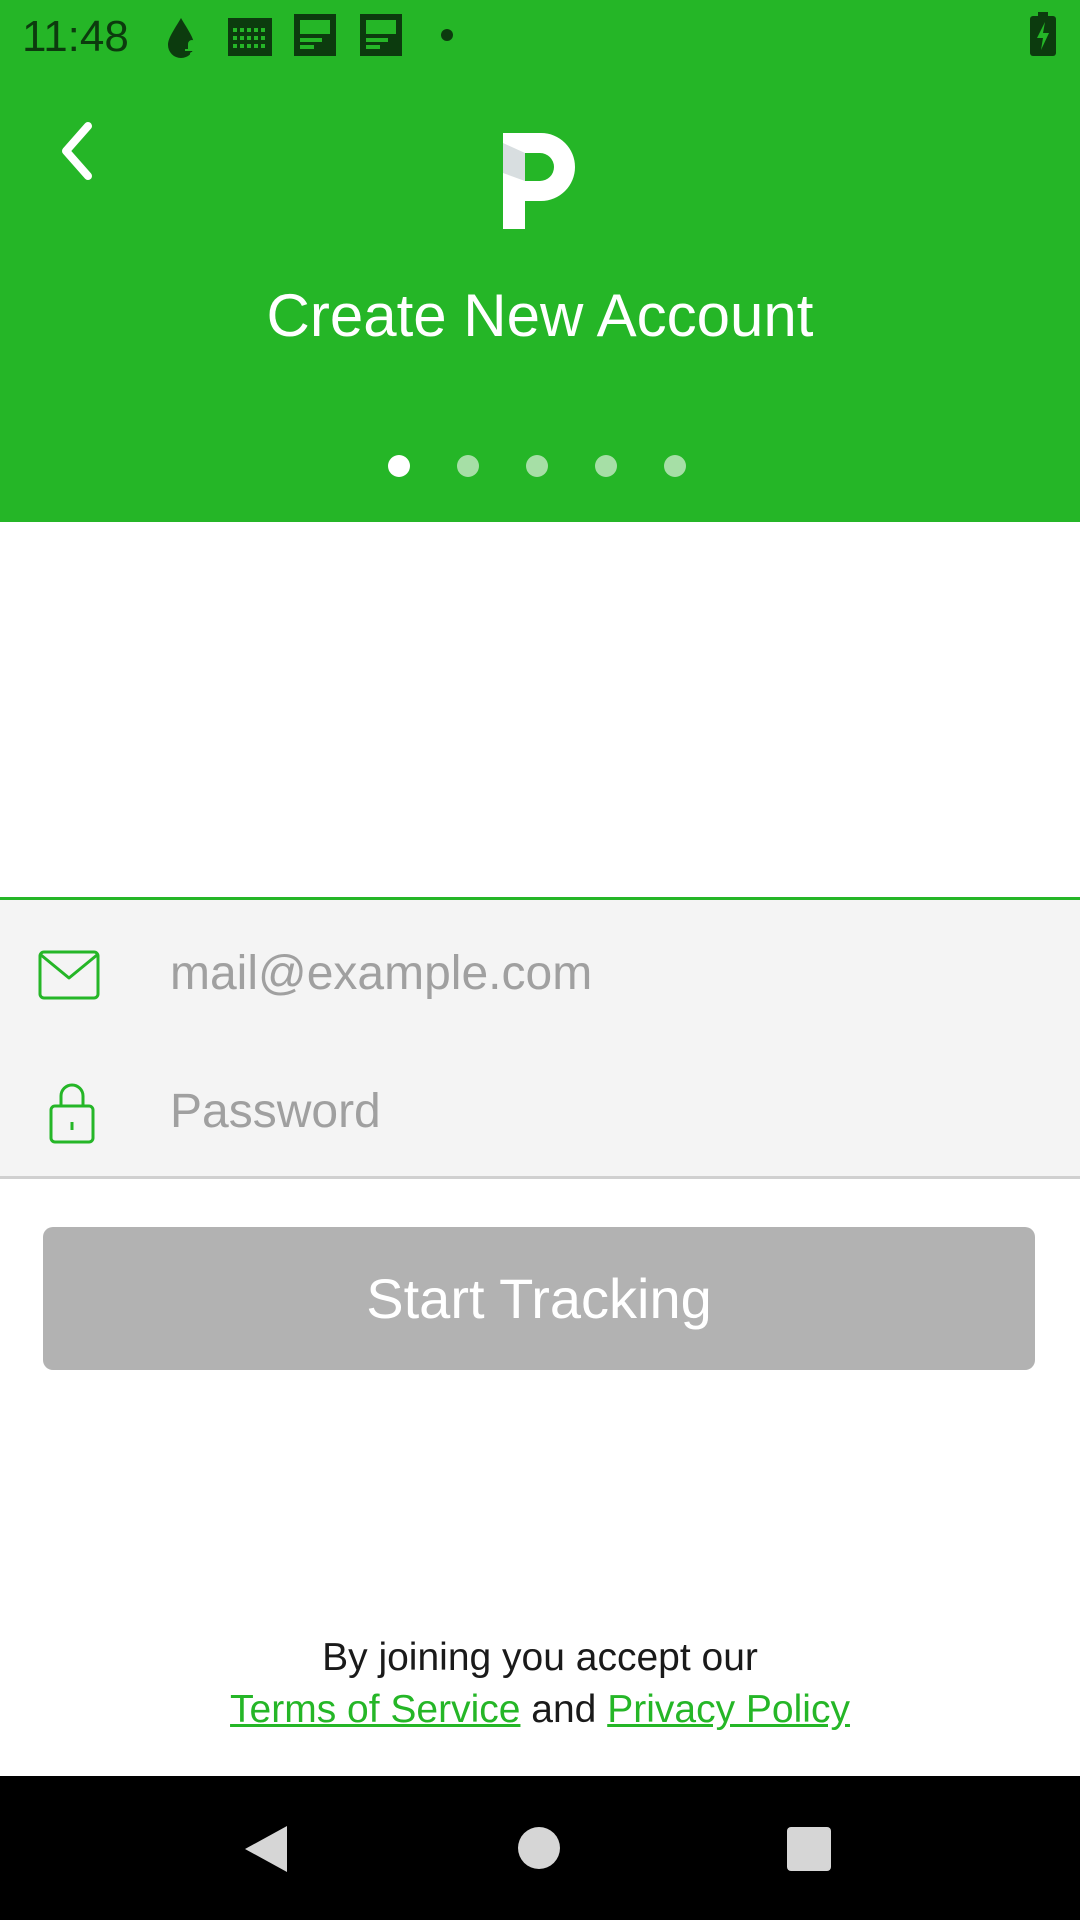 The height and width of the screenshot is (1920, 1080). What do you see at coordinates (183, 38) in the screenshot?
I see `notification-drop-icon` at bounding box center [183, 38].